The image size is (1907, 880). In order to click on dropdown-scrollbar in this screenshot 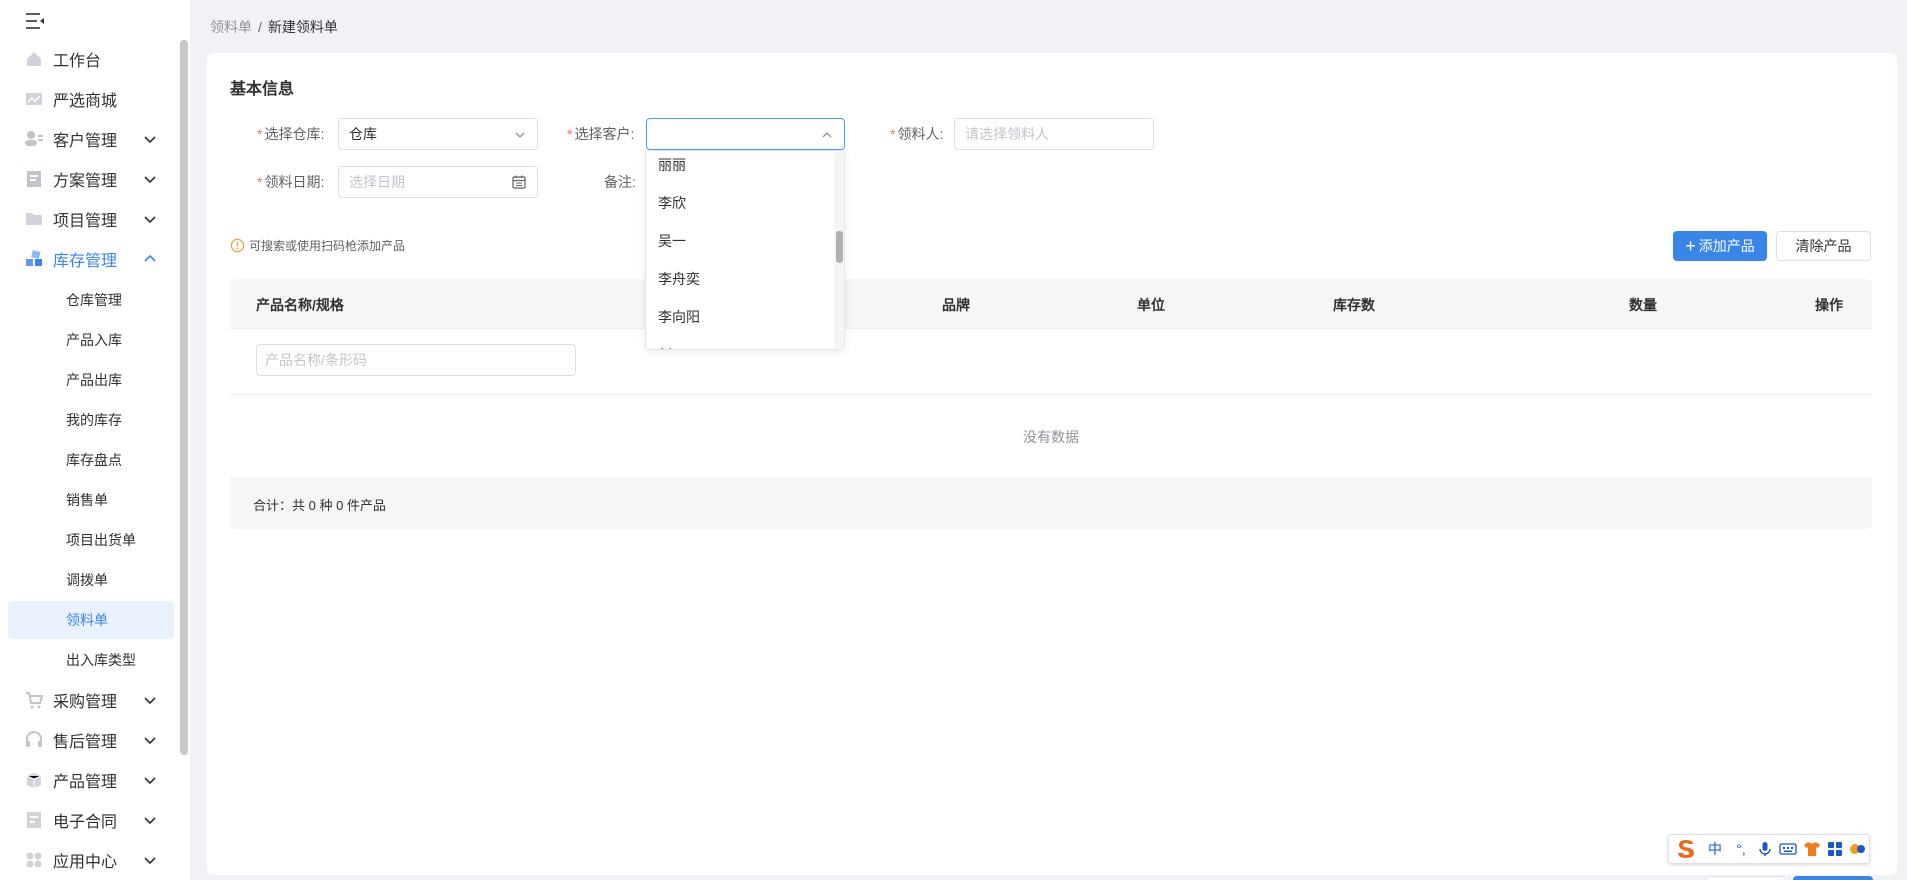, I will do `click(839, 250)`.